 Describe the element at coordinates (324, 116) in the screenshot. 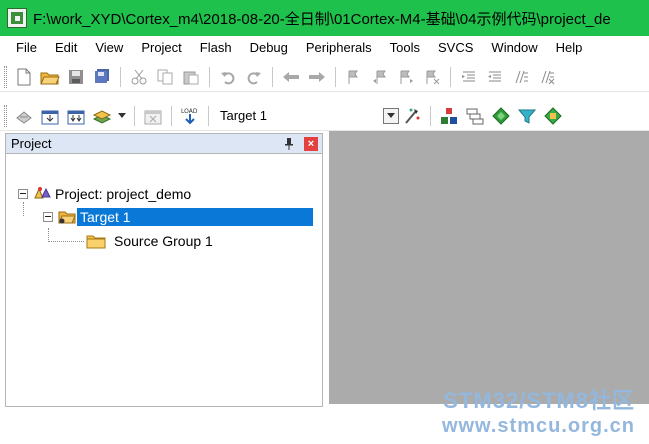

I see `build-toolbar: LOAD Target 1` at that location.